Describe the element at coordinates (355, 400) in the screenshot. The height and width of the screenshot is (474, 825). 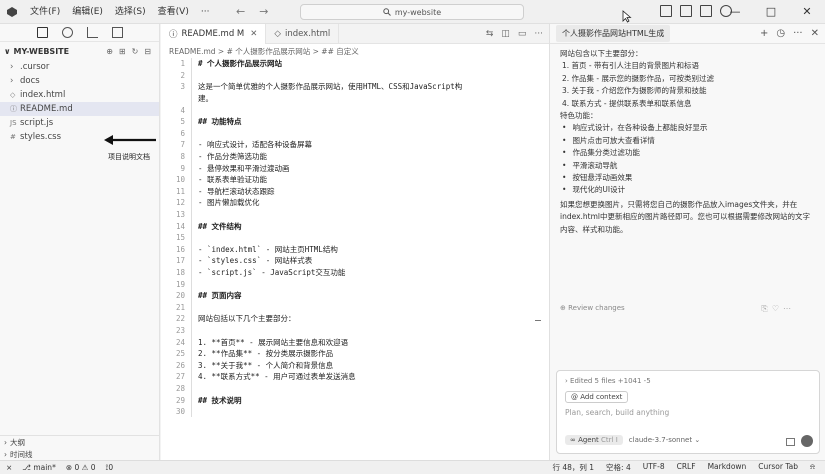
I see `code-line: 29 ## 技术说明` at that location.